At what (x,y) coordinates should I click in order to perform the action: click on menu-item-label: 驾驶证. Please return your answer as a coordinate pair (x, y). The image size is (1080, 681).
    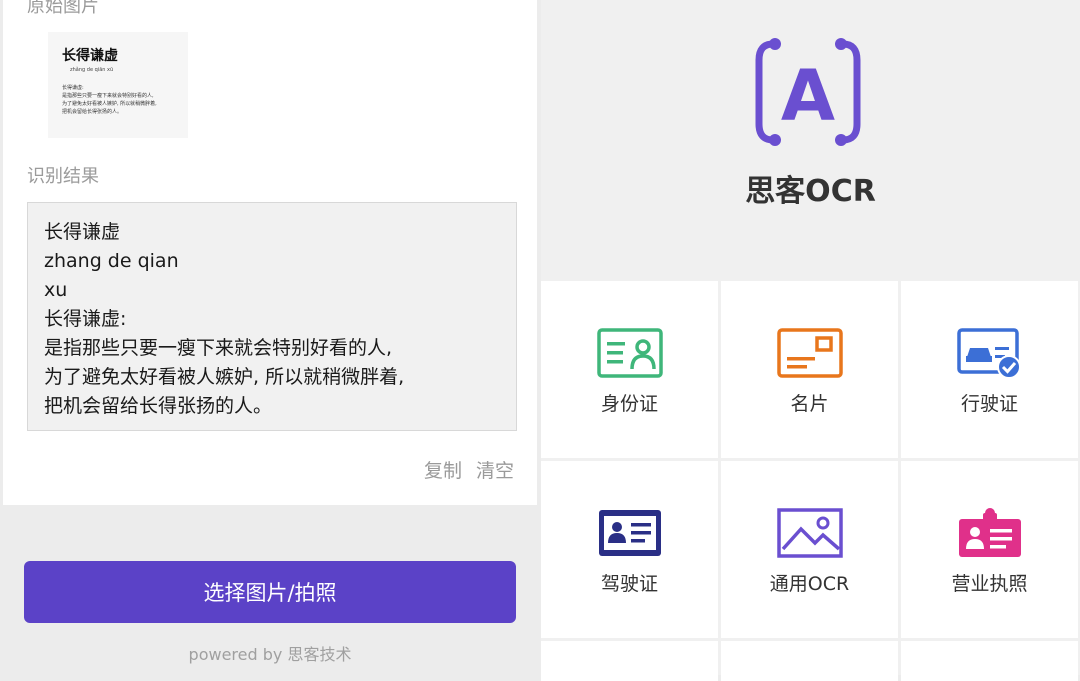
    Looking at the image, I should click on (629, 584).